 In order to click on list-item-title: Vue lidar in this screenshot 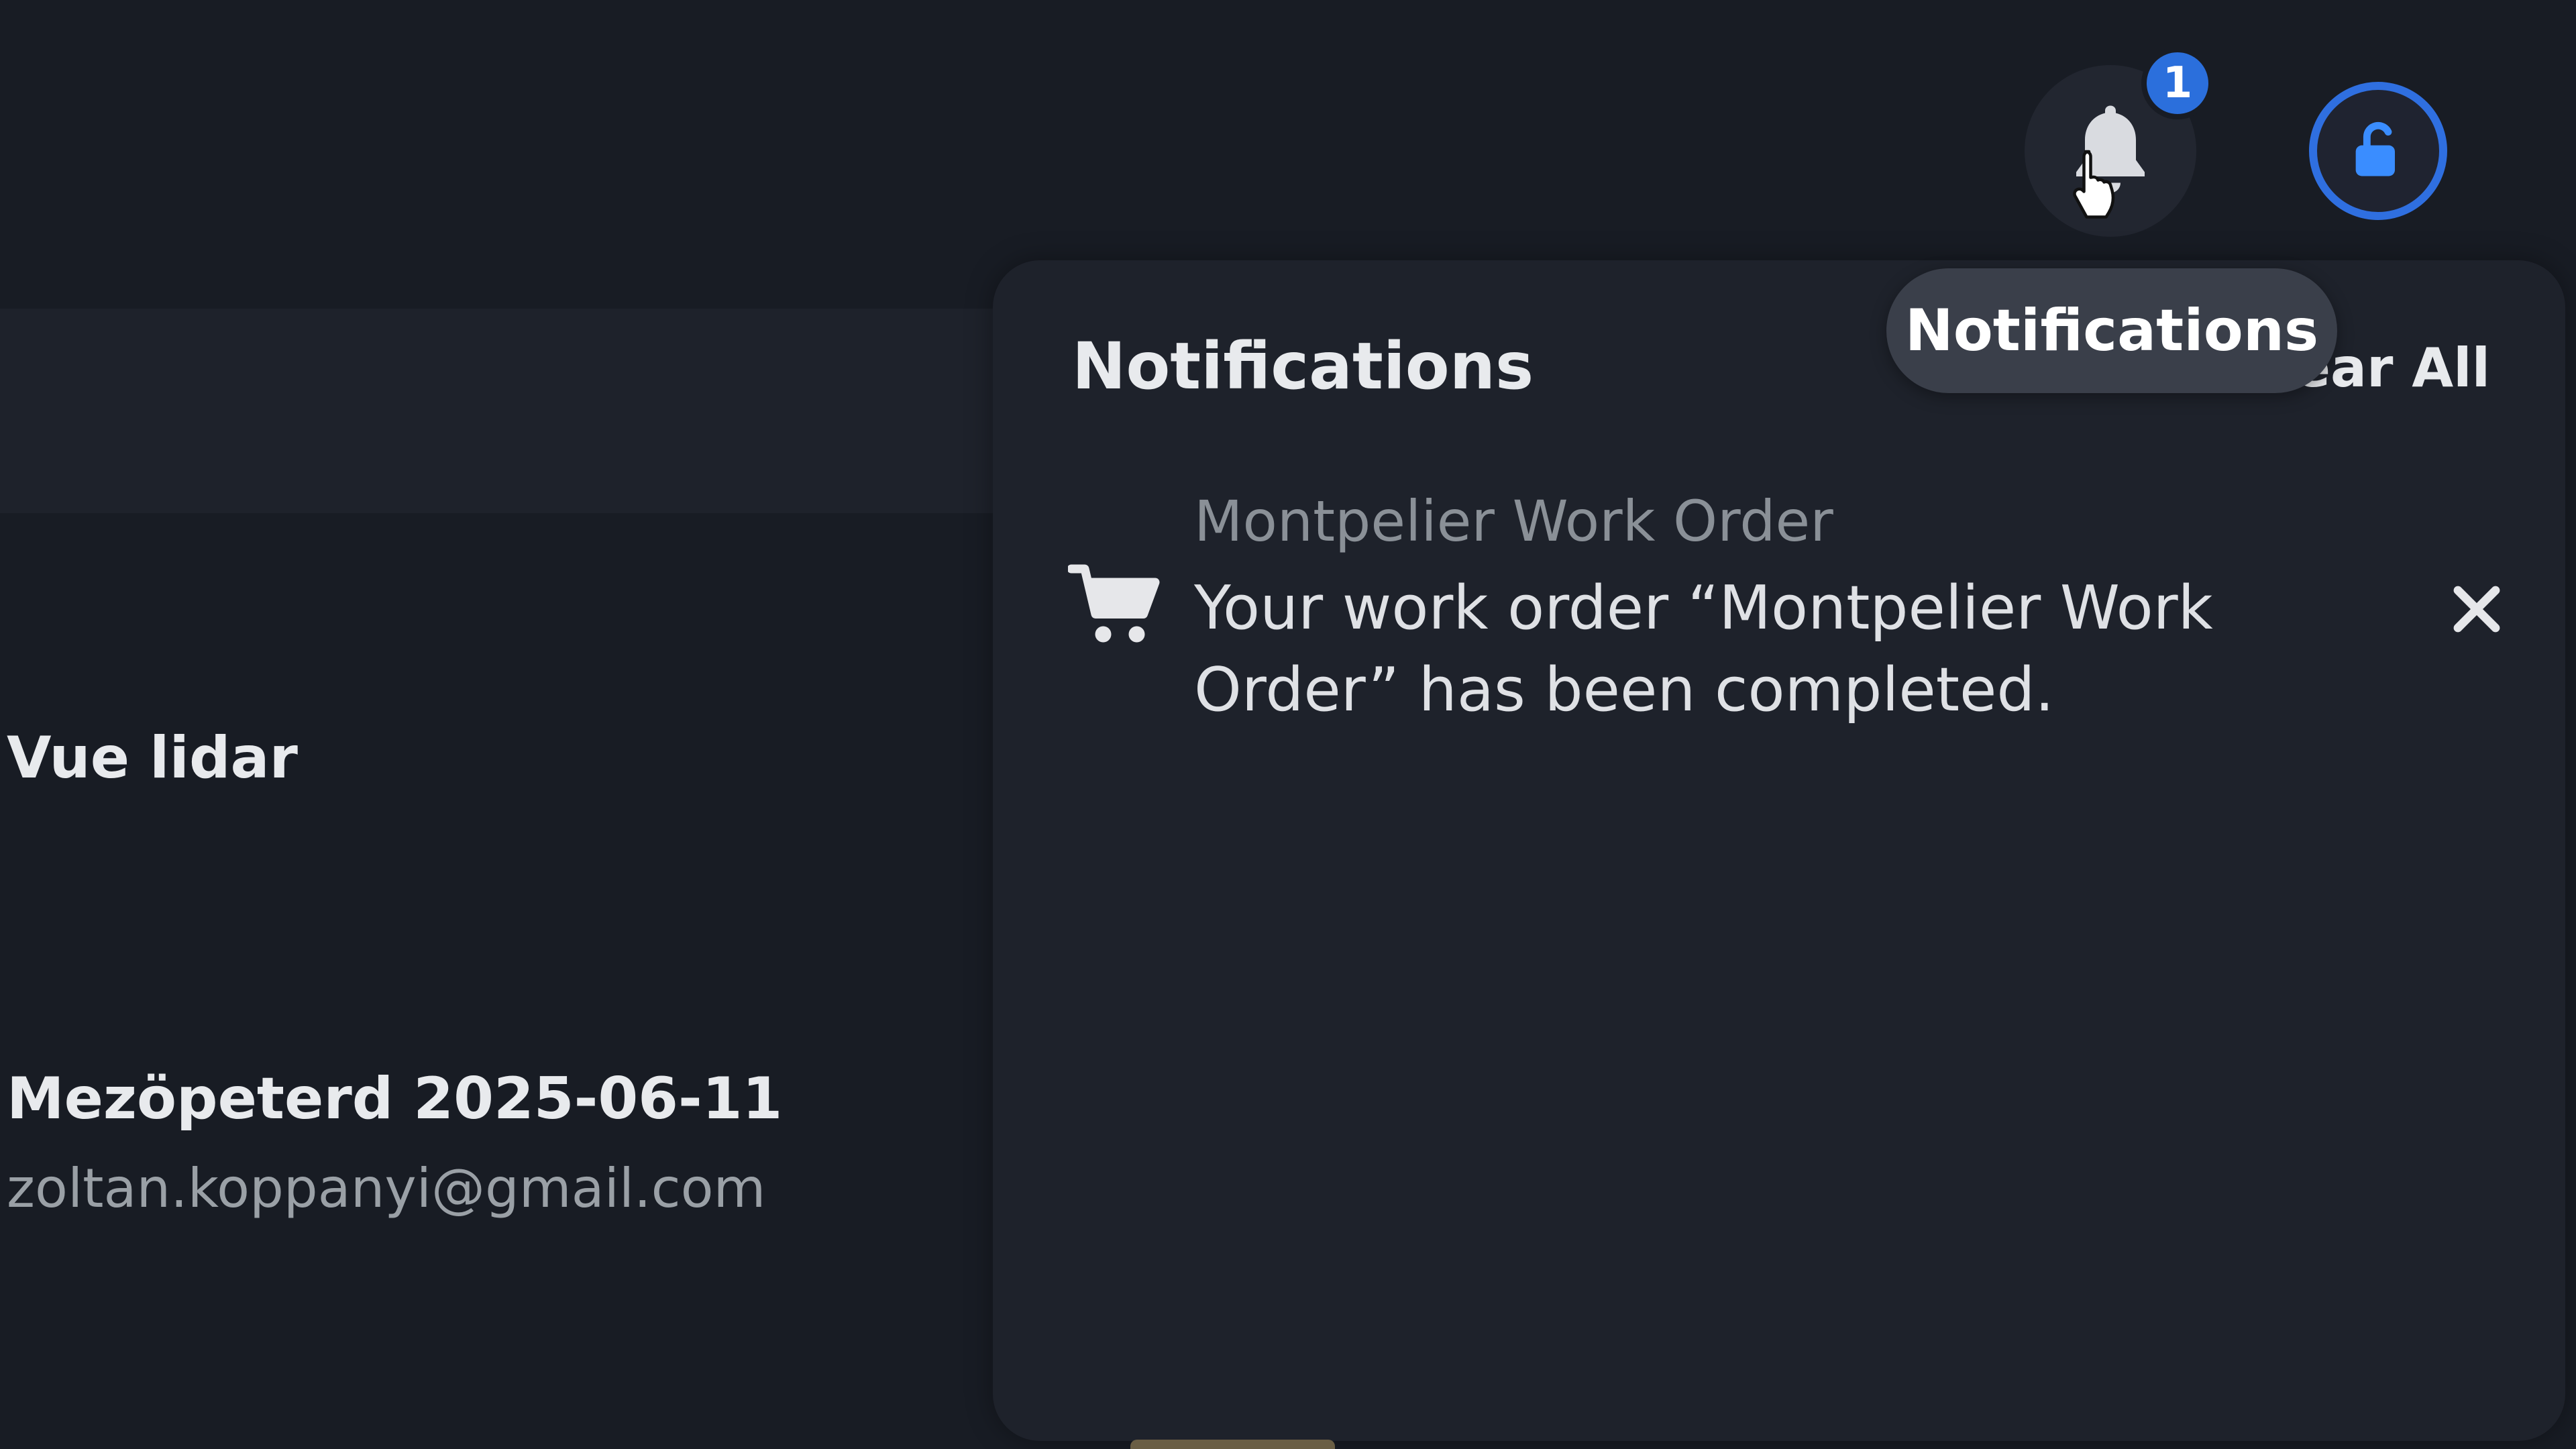, I will do `click(152, 758)`.